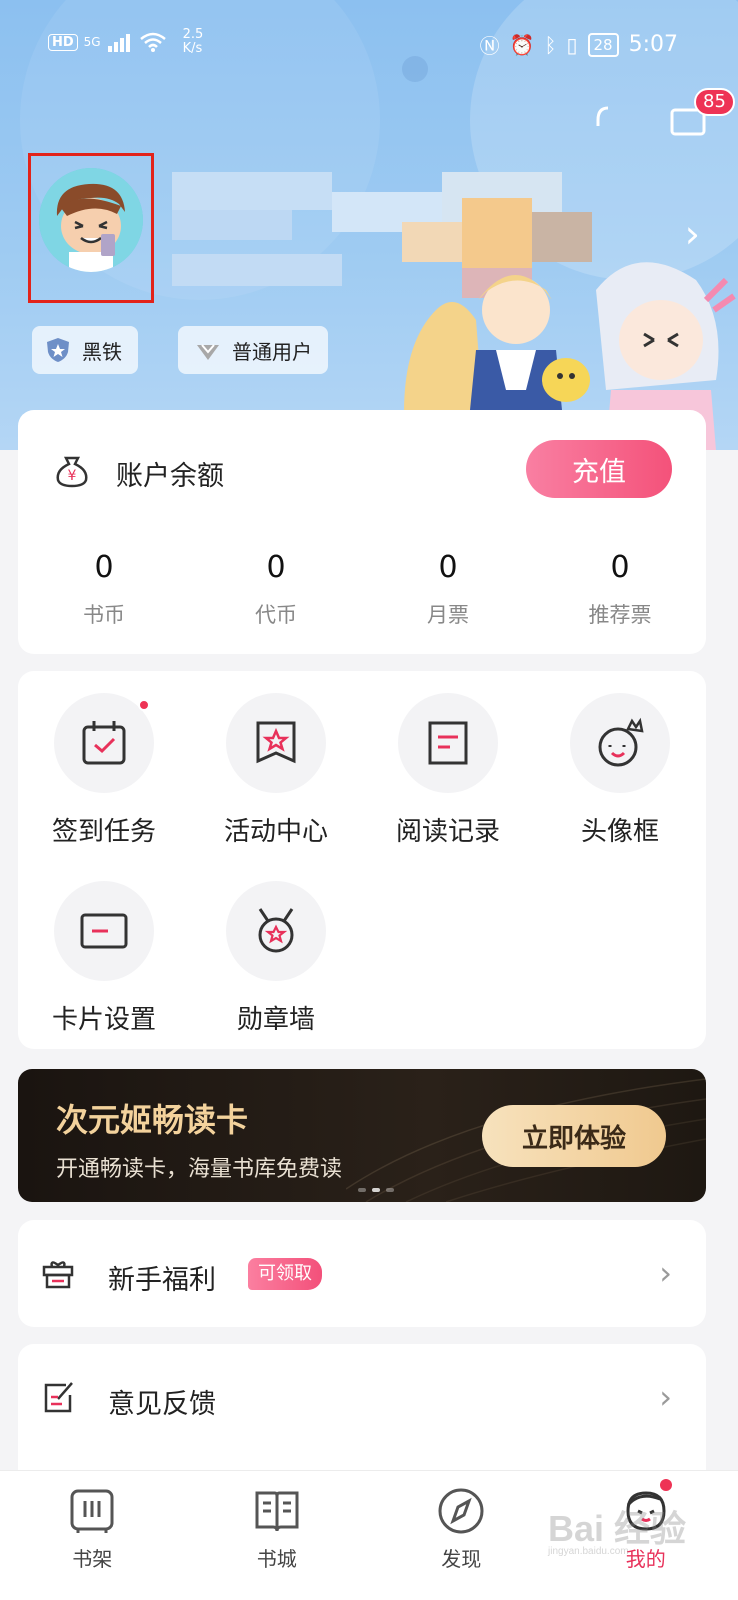  Describe the element at coordinates (448, 743) in the screenshot. I see `document-icon` at that location.